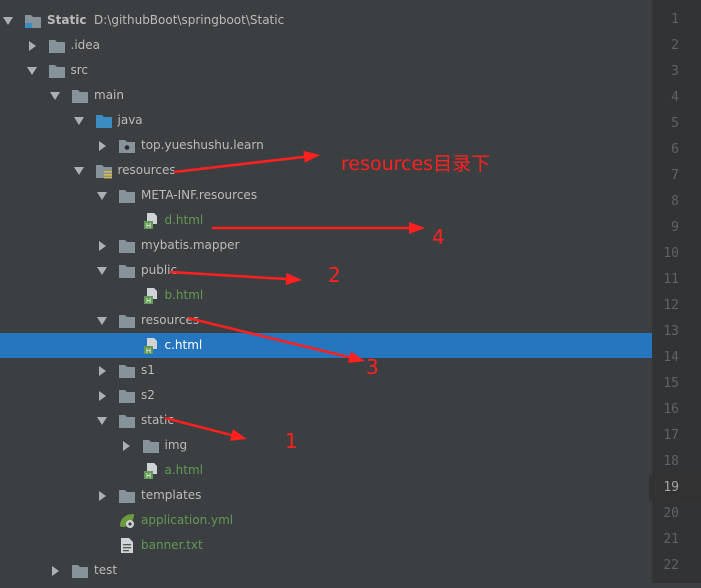 This screenshot has height=588, width=701. I want to click on package-icon, so click(127, 145).